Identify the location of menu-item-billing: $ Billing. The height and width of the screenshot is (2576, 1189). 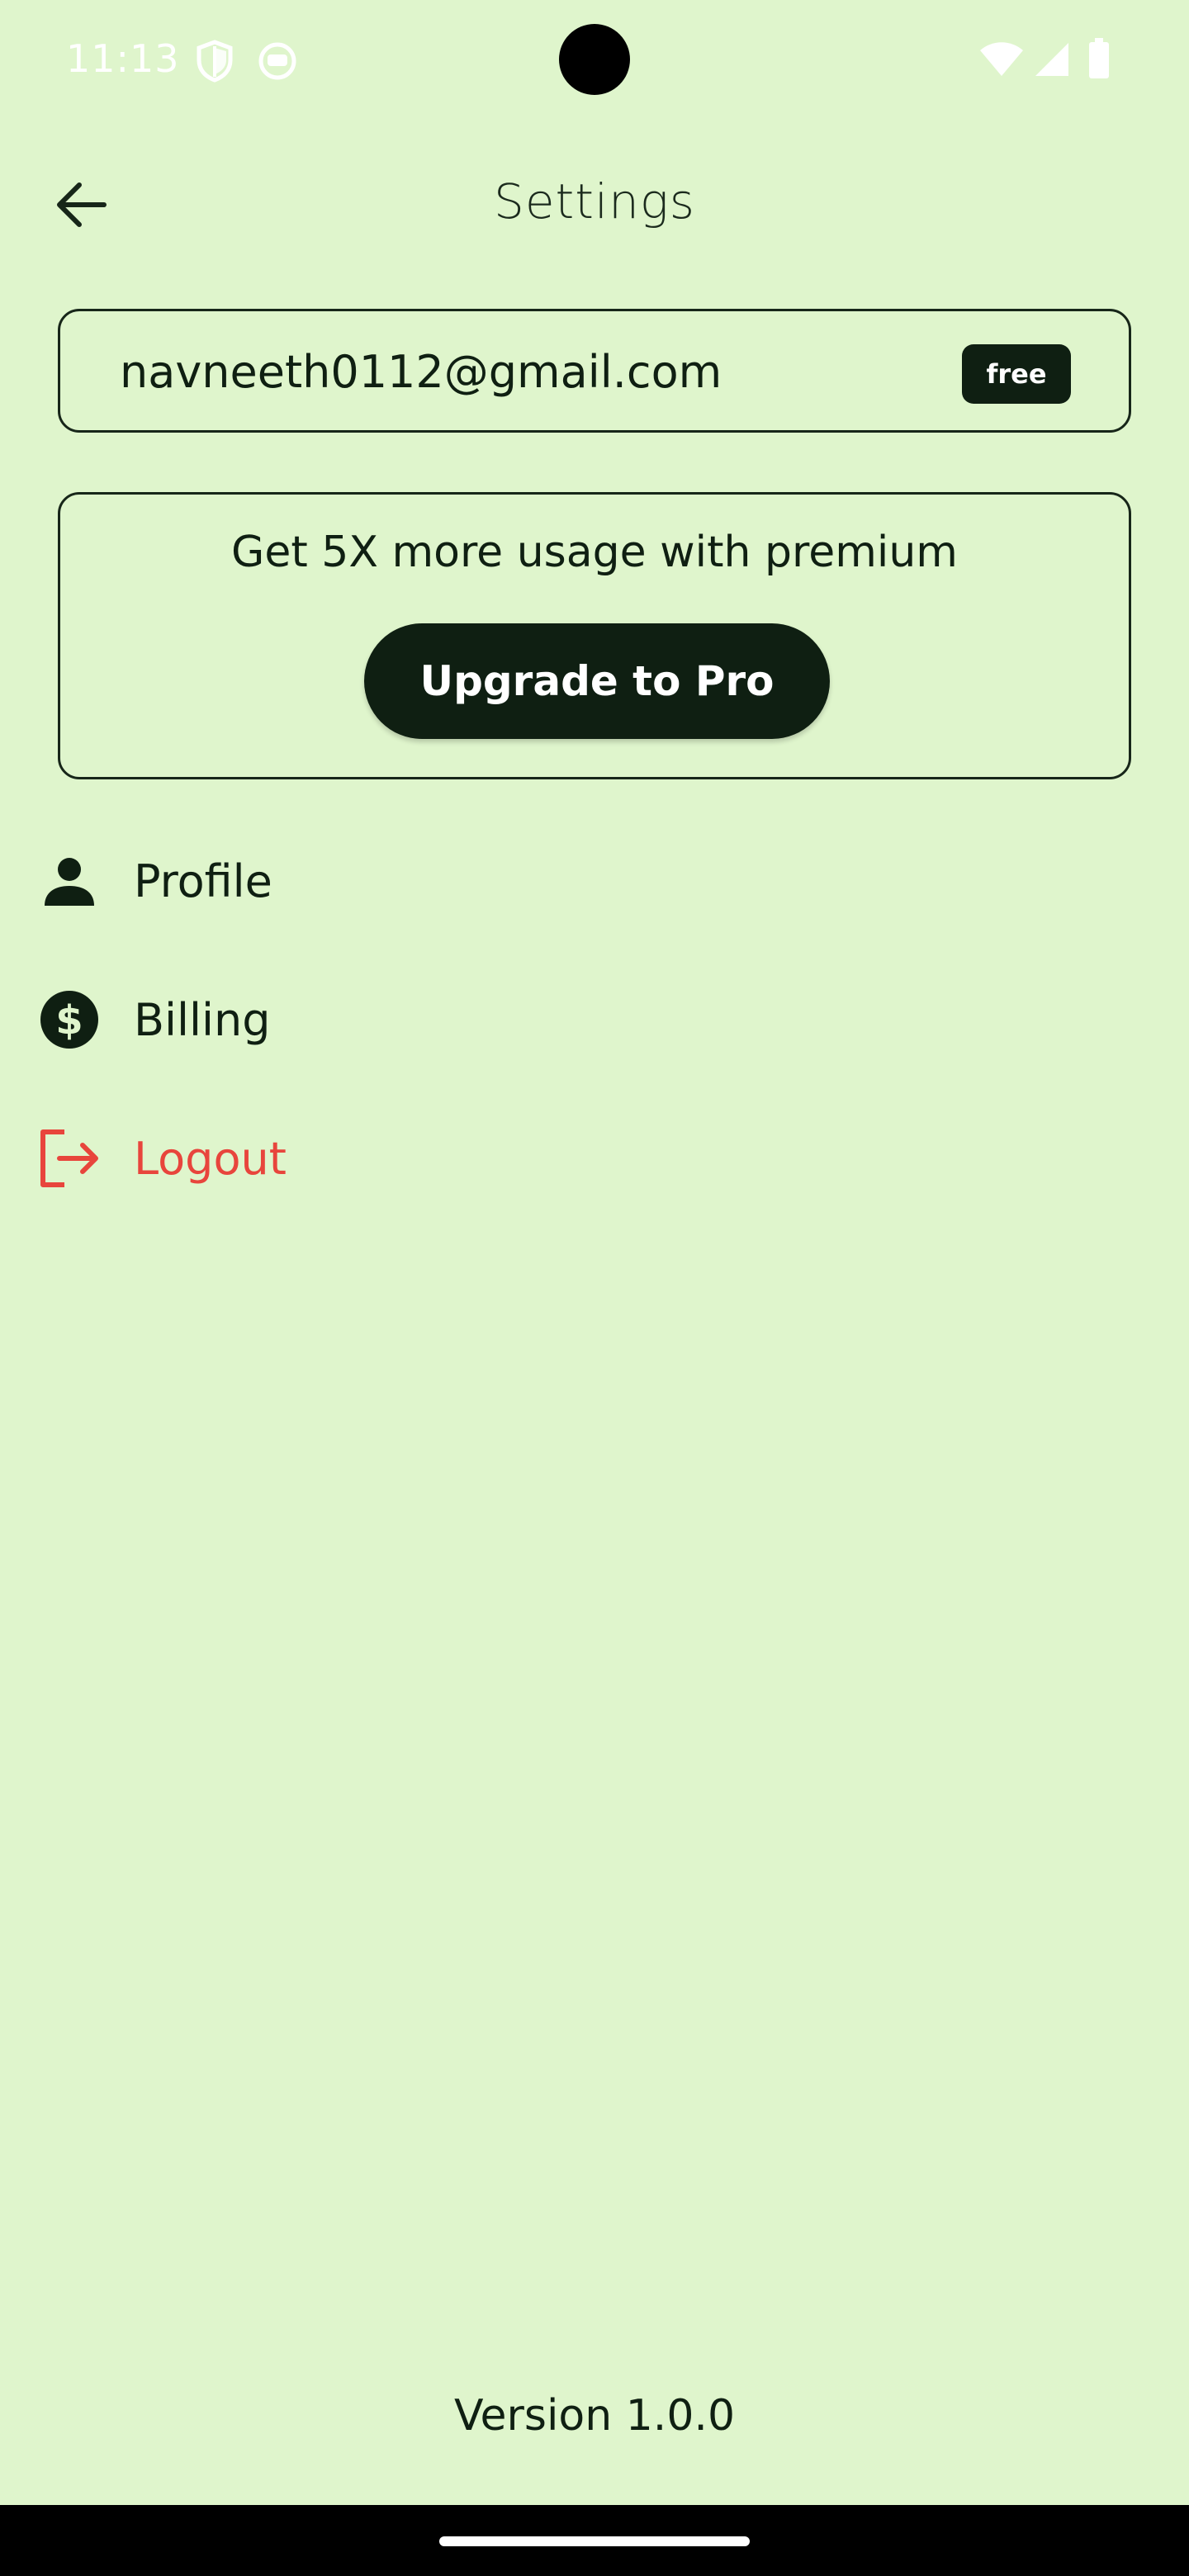
(594, 1020).